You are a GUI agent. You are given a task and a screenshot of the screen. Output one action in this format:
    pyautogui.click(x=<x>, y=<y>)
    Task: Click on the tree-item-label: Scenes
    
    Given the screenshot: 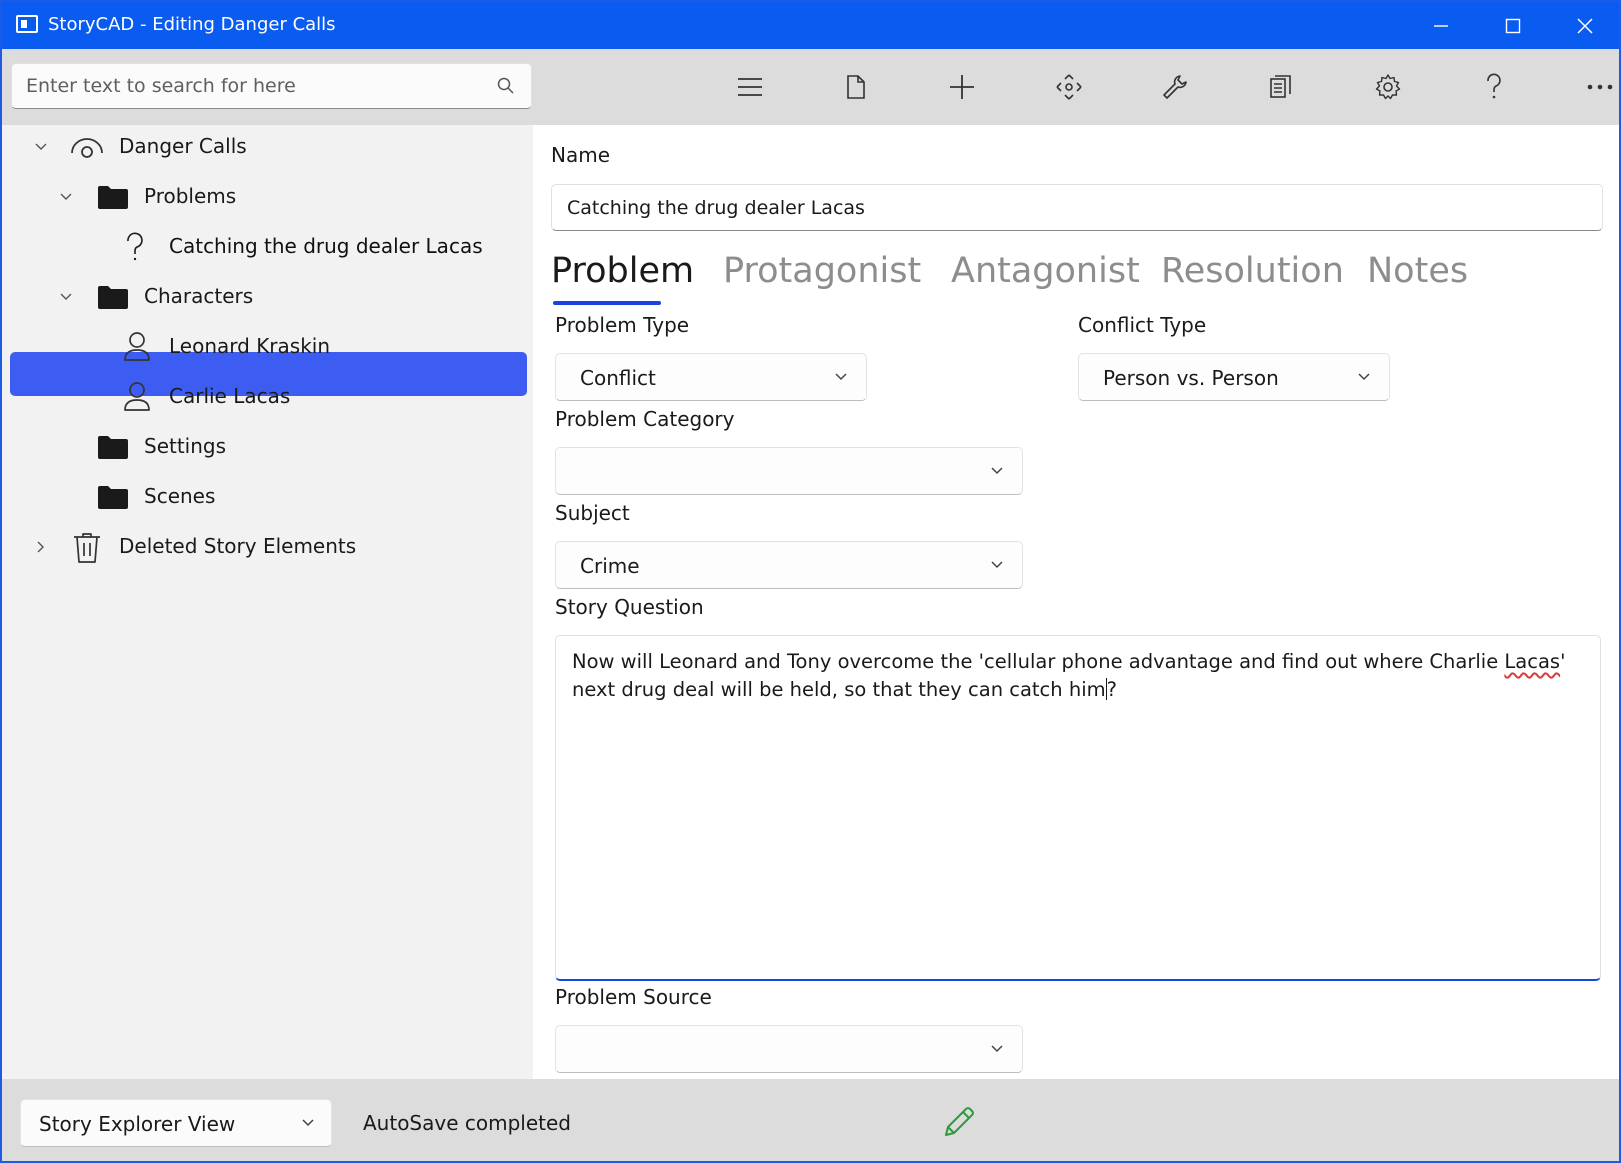 What is the action you would take?
    pyautogui.click(x=180, y=496)
    